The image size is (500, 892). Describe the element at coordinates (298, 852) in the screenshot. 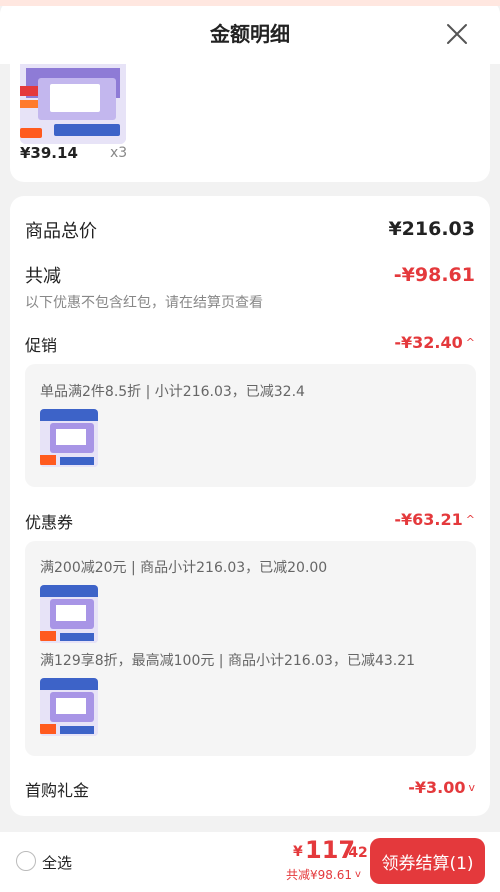

I see `currency-symbol: ¥` at that location.